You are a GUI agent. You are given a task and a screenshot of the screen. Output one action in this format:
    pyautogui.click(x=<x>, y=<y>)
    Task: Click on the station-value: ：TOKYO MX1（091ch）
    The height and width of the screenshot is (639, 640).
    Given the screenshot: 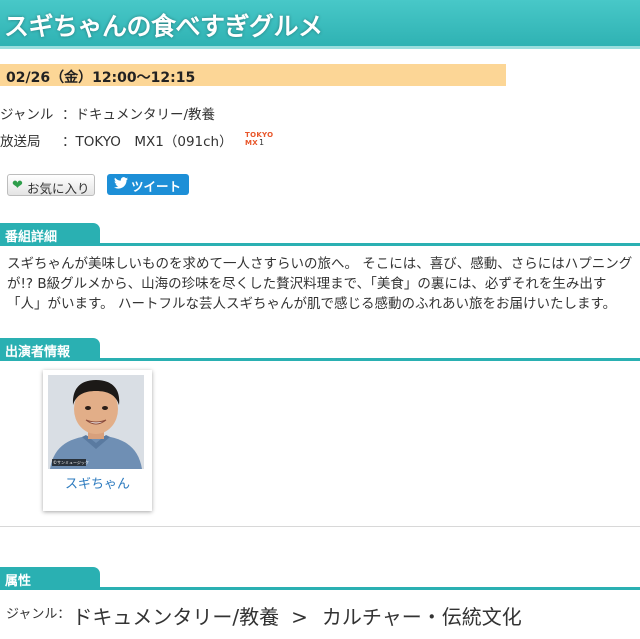 What is the action you would take?
    pyautogui.click(x=147, y=142)
    